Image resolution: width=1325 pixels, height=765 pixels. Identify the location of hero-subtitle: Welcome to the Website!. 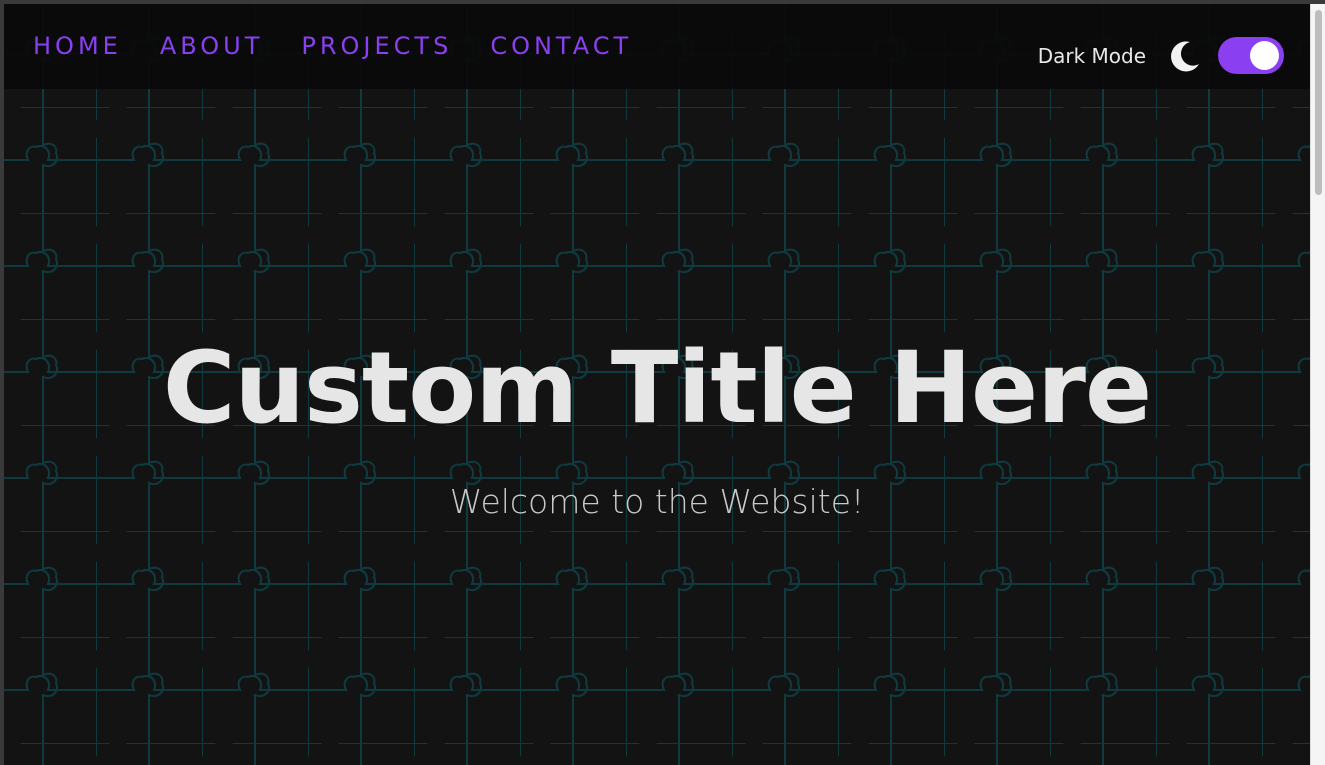
(657, 501).